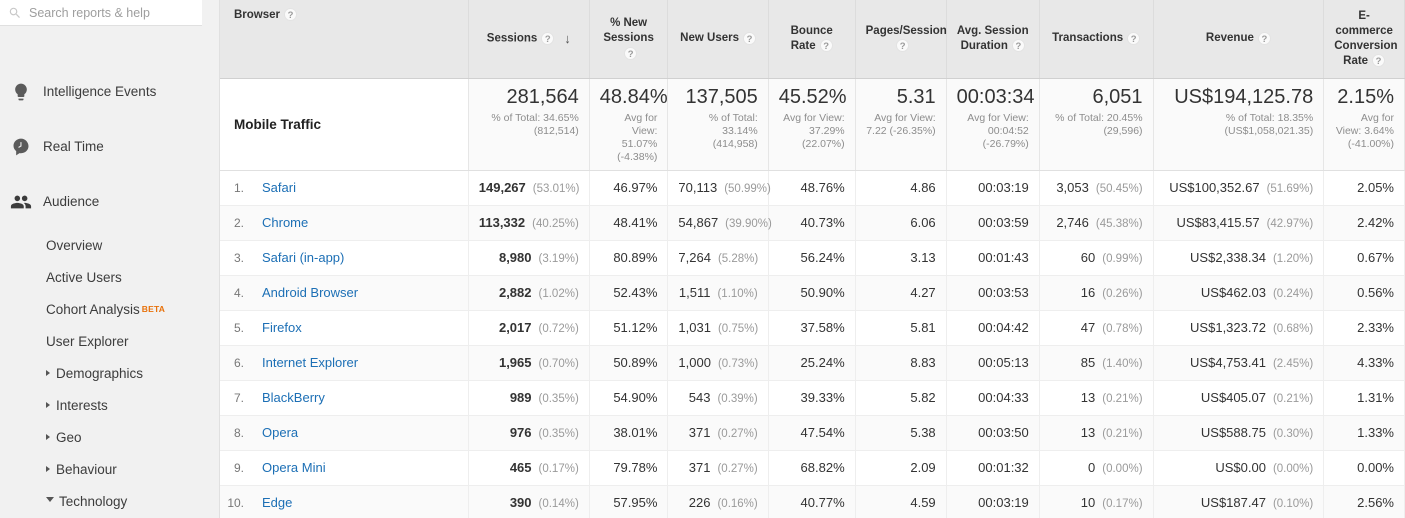 The image size is (1405, 518). Describe the element at coordinates (235, 502) in the screenshot. I see `row-number: 10.` at that location.